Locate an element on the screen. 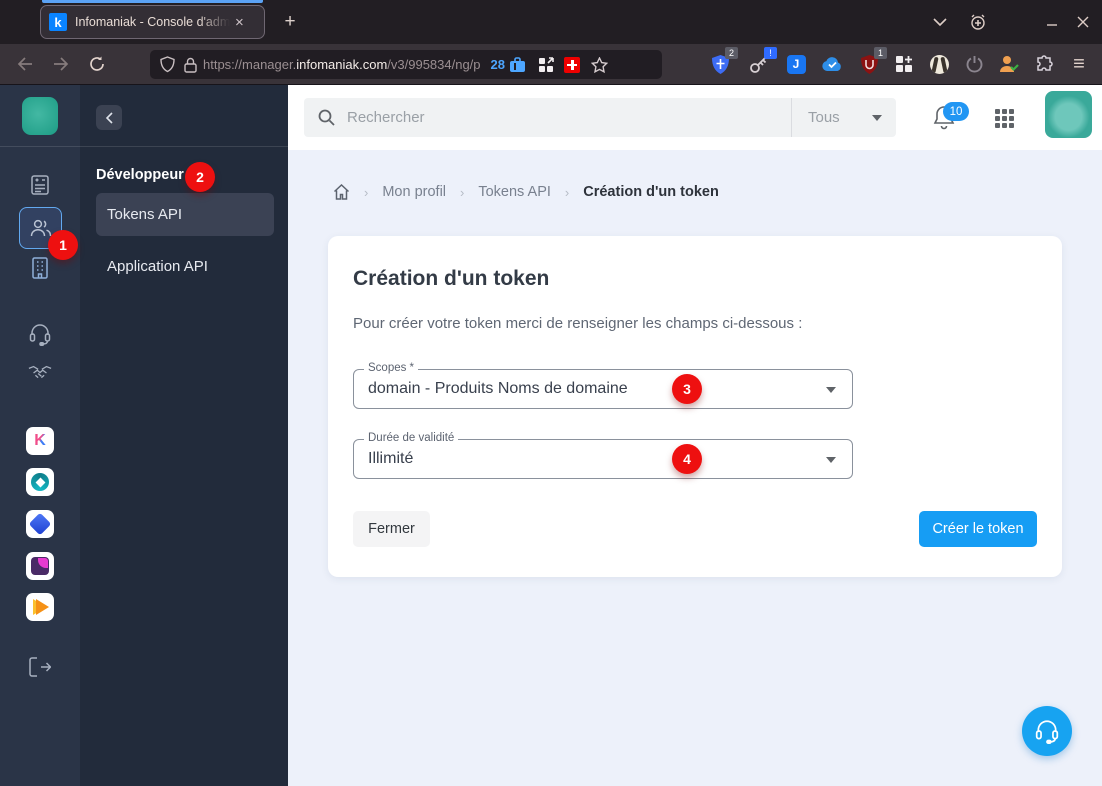  ksuite-app-icon: K is located at coordinates (40, 441).